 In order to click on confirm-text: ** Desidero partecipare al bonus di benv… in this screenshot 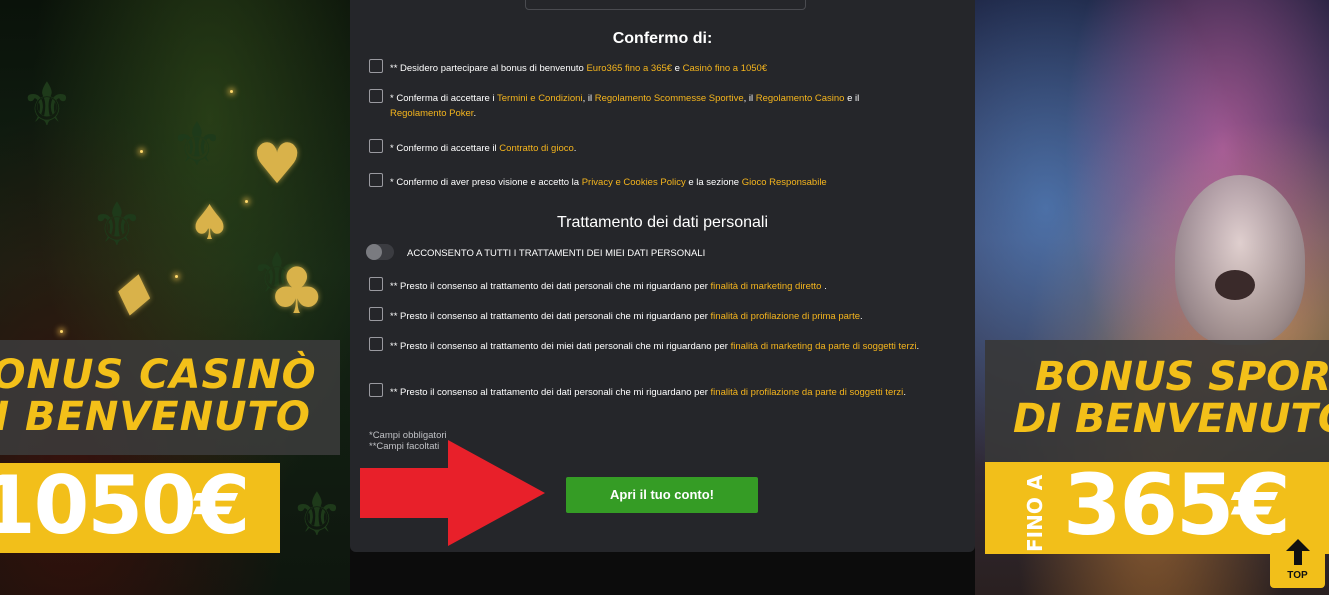, I will do `click(674, 68)`.